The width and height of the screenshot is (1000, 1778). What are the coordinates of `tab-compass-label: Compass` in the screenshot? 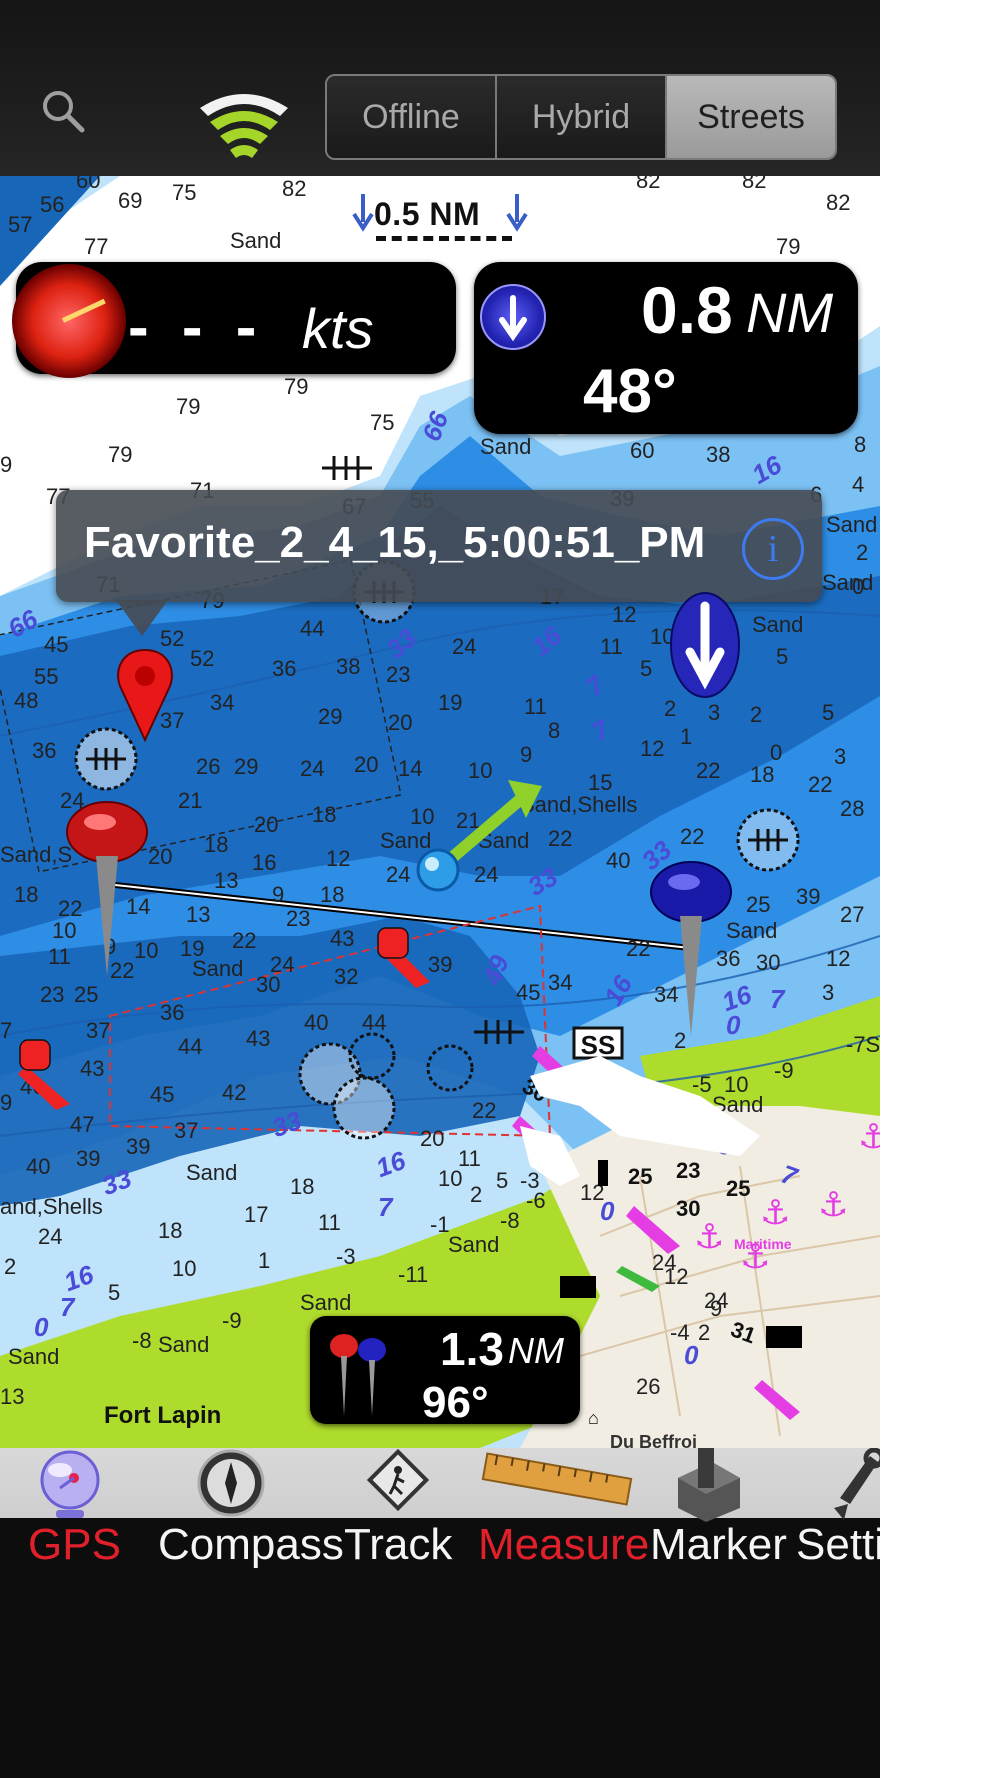 It's located at (251, 1545).